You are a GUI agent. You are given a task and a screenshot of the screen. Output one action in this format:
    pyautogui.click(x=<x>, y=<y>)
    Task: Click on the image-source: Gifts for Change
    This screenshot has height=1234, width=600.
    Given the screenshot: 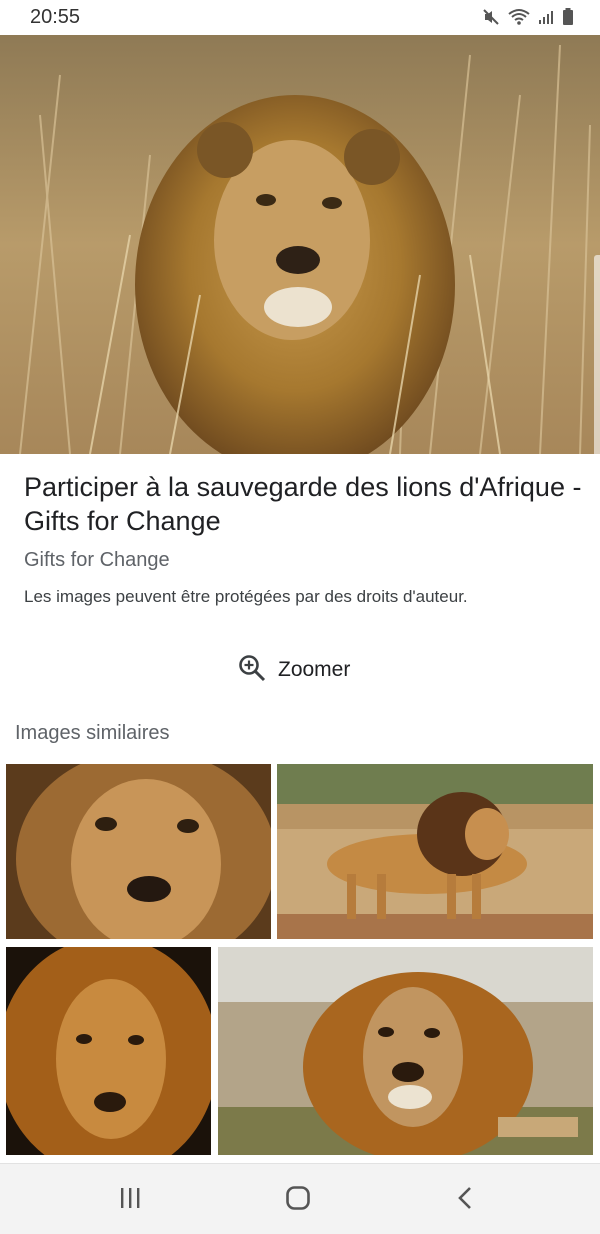 What is the action you would take?
    pyautogui.click(x=97, y=560)
    